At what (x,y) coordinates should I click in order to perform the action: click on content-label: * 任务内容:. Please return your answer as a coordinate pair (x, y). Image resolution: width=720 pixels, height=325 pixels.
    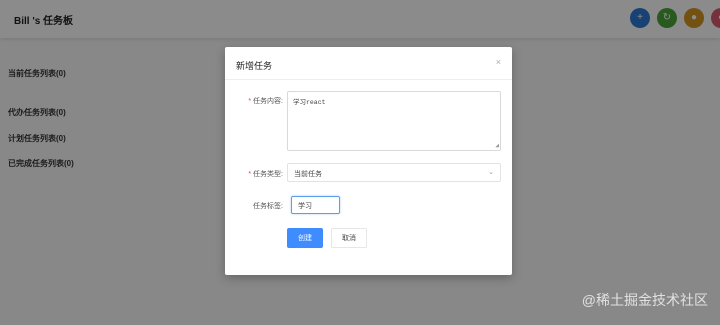
    Looking at the image, I should click on (265, 101).